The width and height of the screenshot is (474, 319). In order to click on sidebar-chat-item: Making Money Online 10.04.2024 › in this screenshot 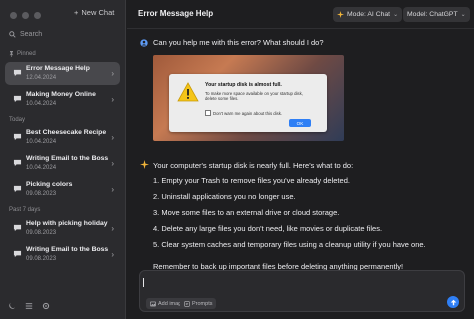, I will do `click(62, 99)`.